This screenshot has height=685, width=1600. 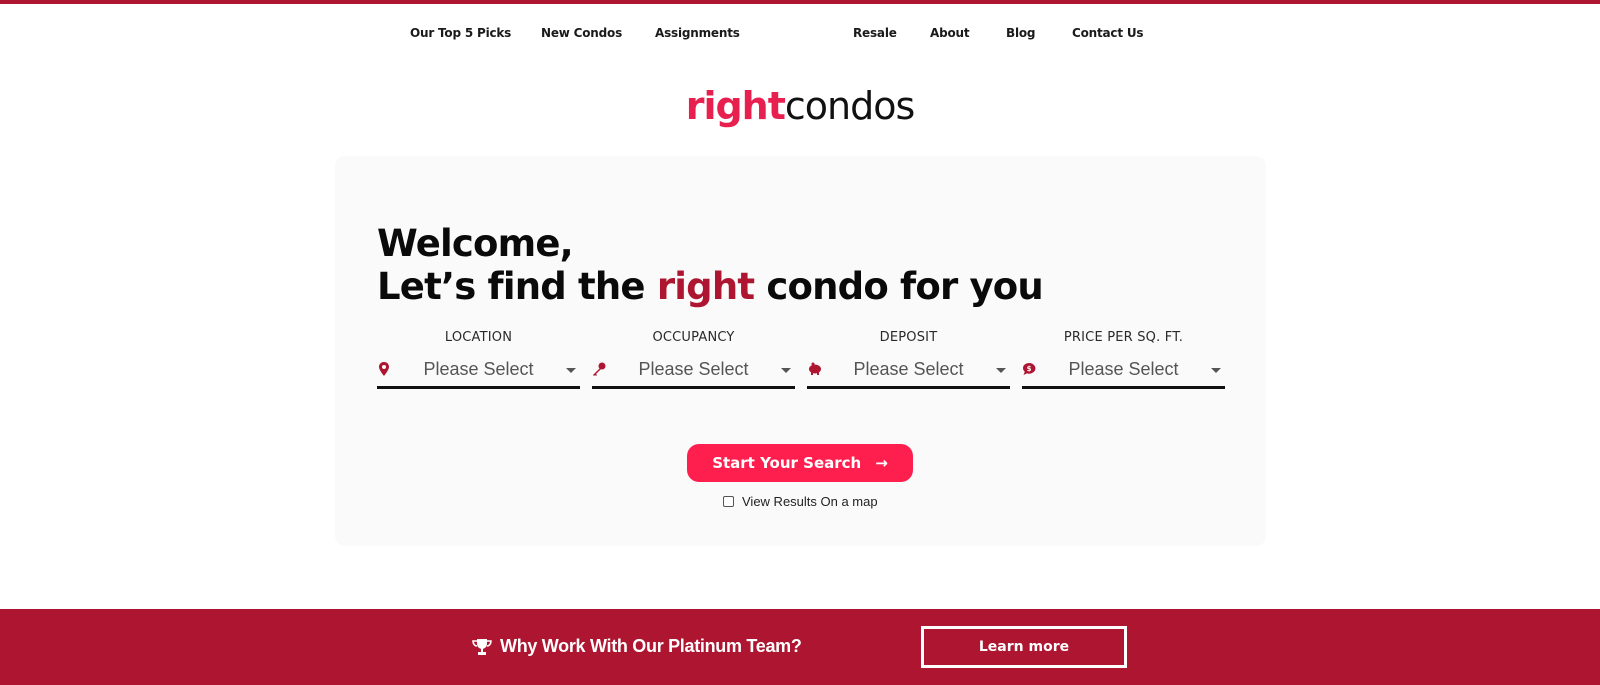 What do you see at coordinates (875, 33) in the screenshot?
I see `nav-item-resale: Resale` at bounding box center [875, 33].